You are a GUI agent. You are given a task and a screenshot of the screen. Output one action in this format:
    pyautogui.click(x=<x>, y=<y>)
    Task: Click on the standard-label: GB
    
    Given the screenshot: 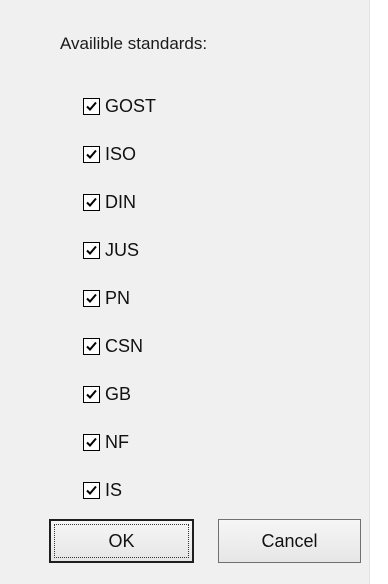 What is the action you would take?
    pyautogui.click(x=118, y=394)
    